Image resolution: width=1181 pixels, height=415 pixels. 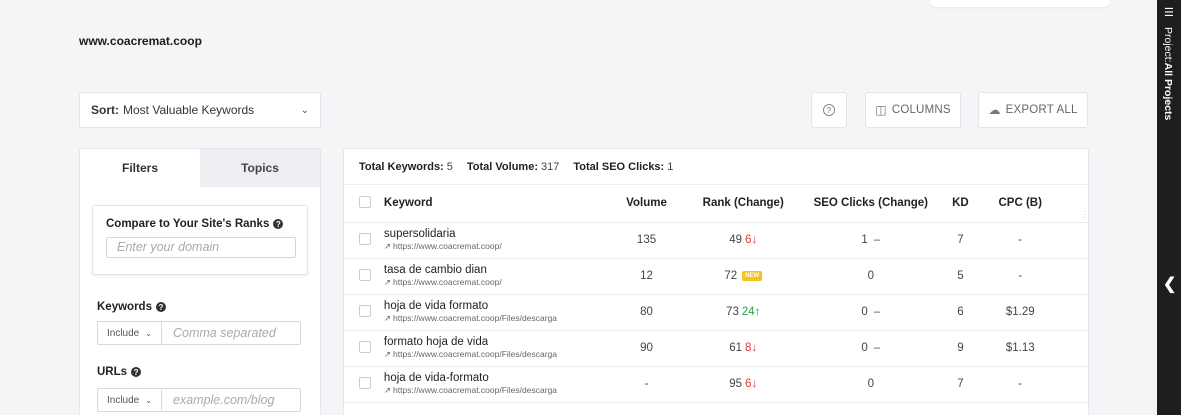 I want to click on keywords-label-row: Keywords ?, so click(x=131, y=307).